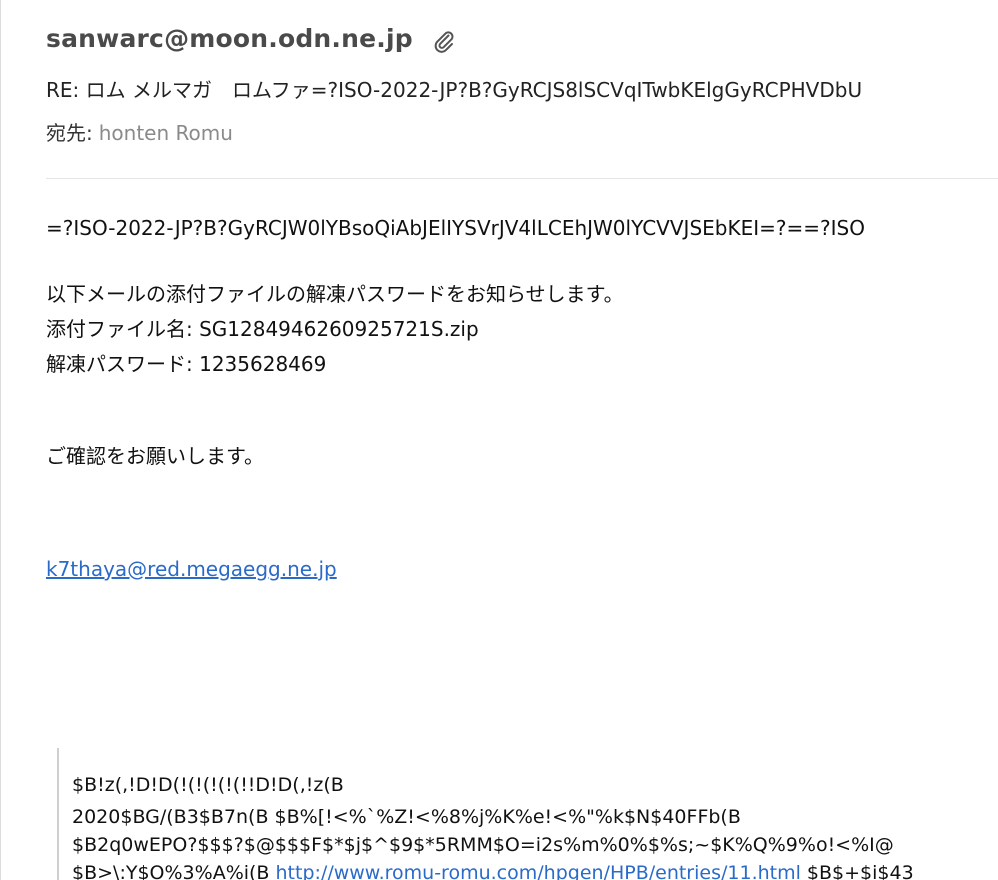  What do you see at coordinates (69, 133) in the screenshot?
I see `recipient-label: 宛先:` at bounding box center [69, 133].